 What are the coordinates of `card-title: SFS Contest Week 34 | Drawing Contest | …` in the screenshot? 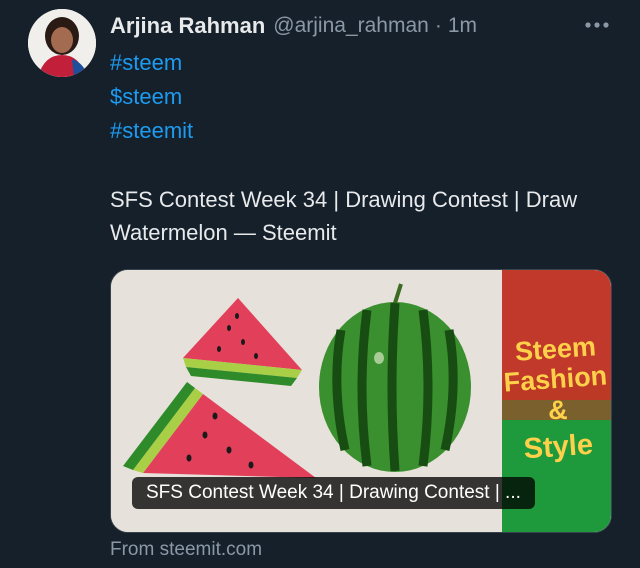 It's located at (333, 493).